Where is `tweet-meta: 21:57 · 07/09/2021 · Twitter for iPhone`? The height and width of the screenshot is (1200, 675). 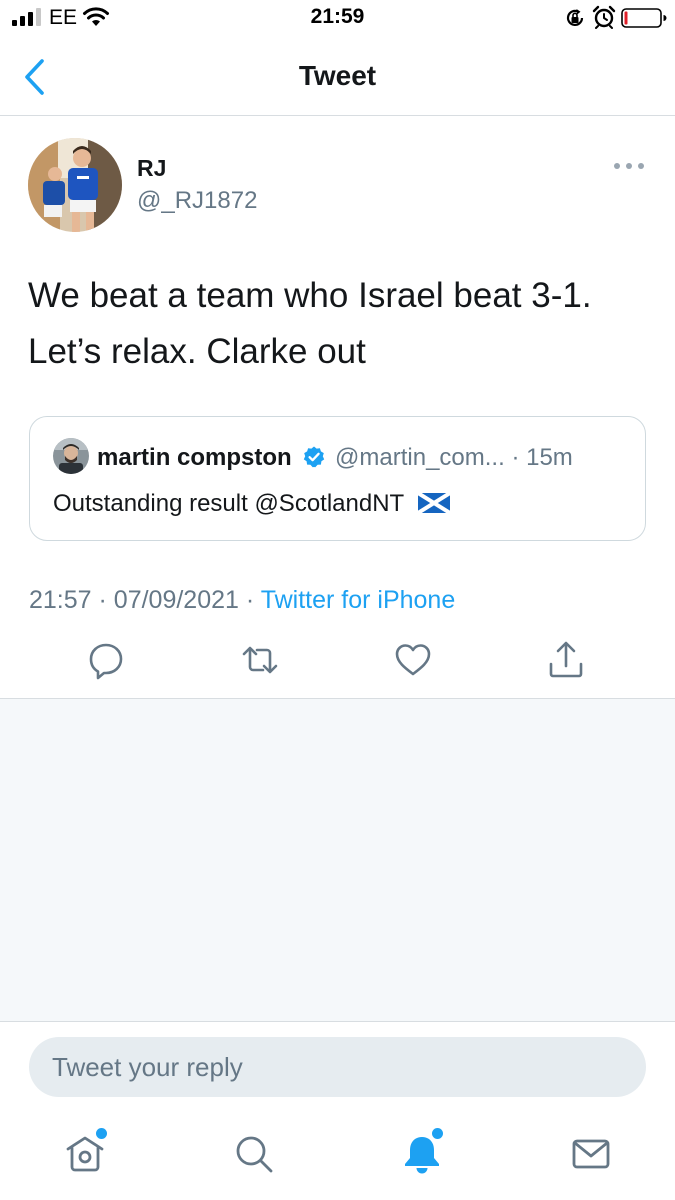 tweet-meta: 21:57 · 07/09/2021 · Twitter for iPhone is located at coordinates (242, 600).